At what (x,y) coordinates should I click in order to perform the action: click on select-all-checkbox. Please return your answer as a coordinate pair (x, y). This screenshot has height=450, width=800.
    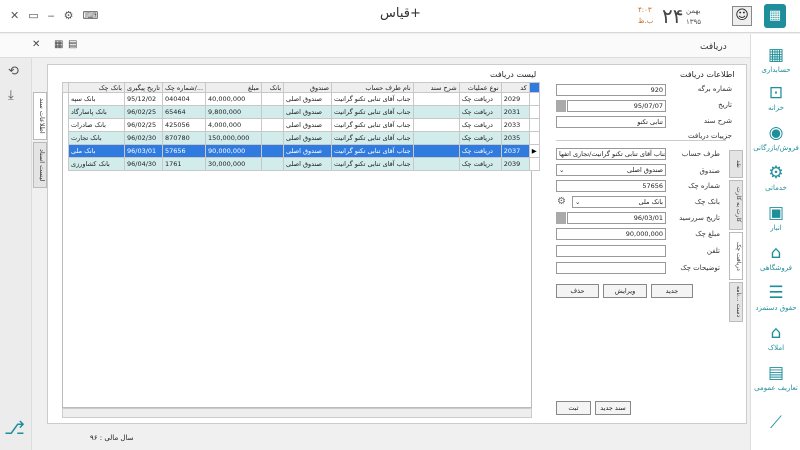
    Looking at the image, I should click on (534, 87).